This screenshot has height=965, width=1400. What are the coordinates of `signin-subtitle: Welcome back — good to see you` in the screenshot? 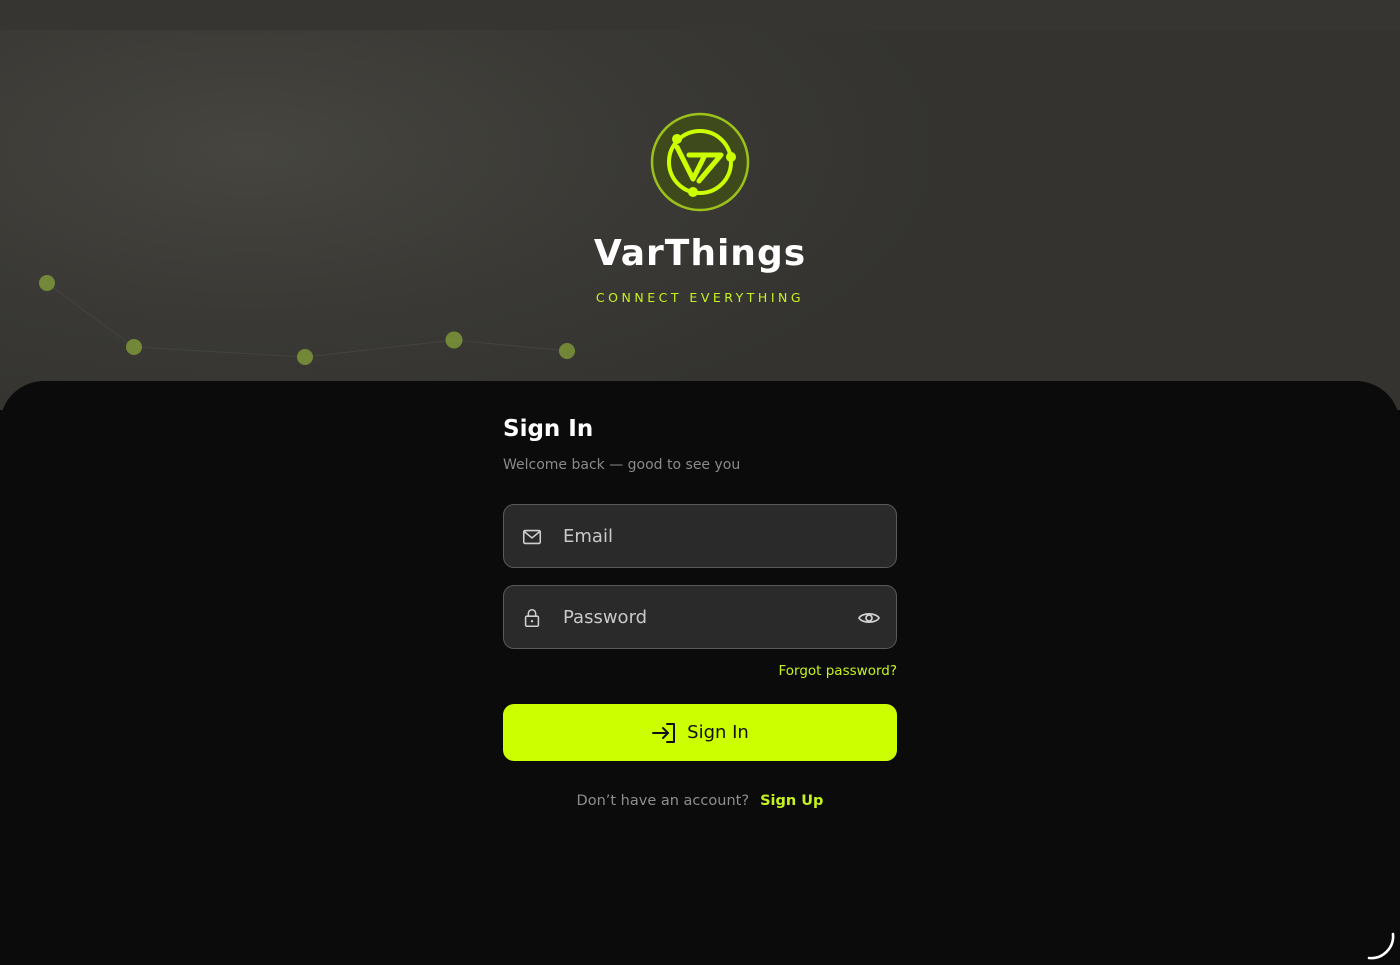 It's located at (622, 465).